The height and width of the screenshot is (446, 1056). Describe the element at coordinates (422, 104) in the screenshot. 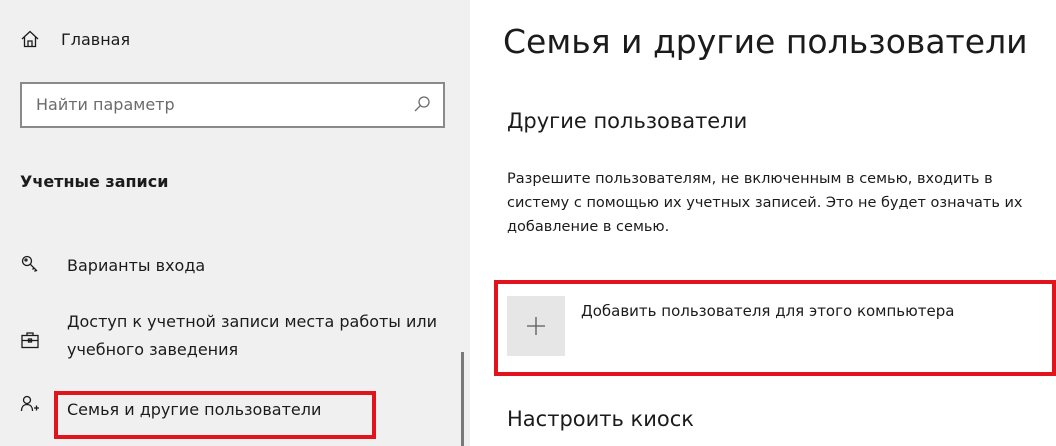

I see `search-icon` at that location.